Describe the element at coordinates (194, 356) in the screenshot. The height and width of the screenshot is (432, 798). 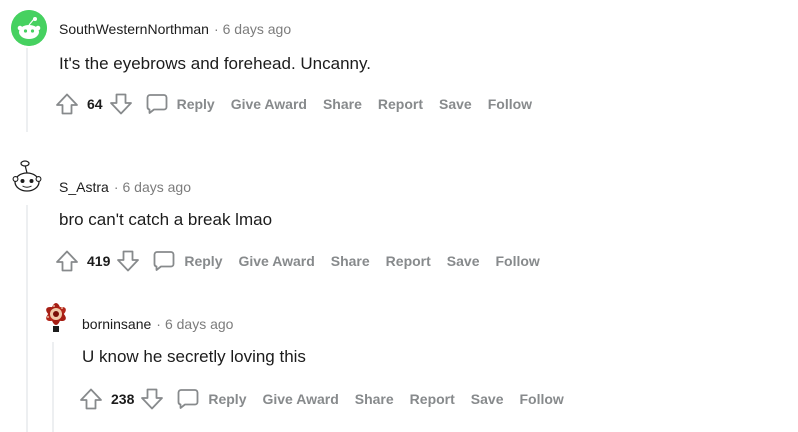
I see `comment-body: U know he secretly loving this` at that location.